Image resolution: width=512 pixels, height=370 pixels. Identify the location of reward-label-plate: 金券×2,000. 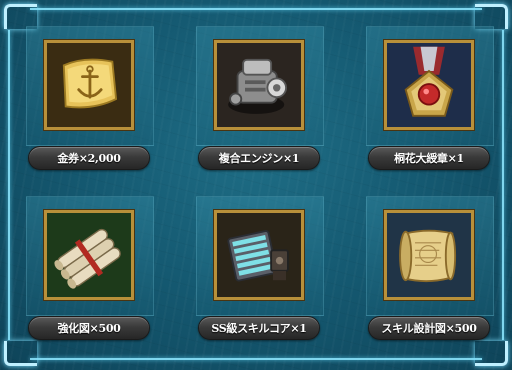
(89, 158).